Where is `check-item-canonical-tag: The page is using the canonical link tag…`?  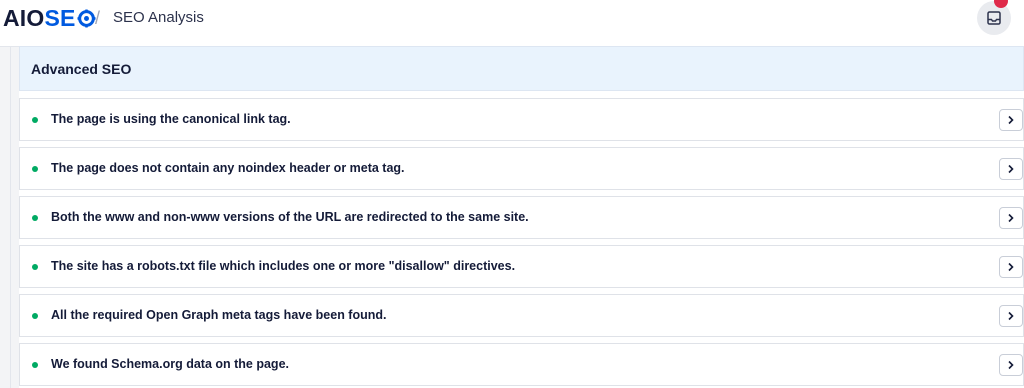 check-item-canonical-tag: The page is using the canonical link tag… is located at coordinates (521, 119).